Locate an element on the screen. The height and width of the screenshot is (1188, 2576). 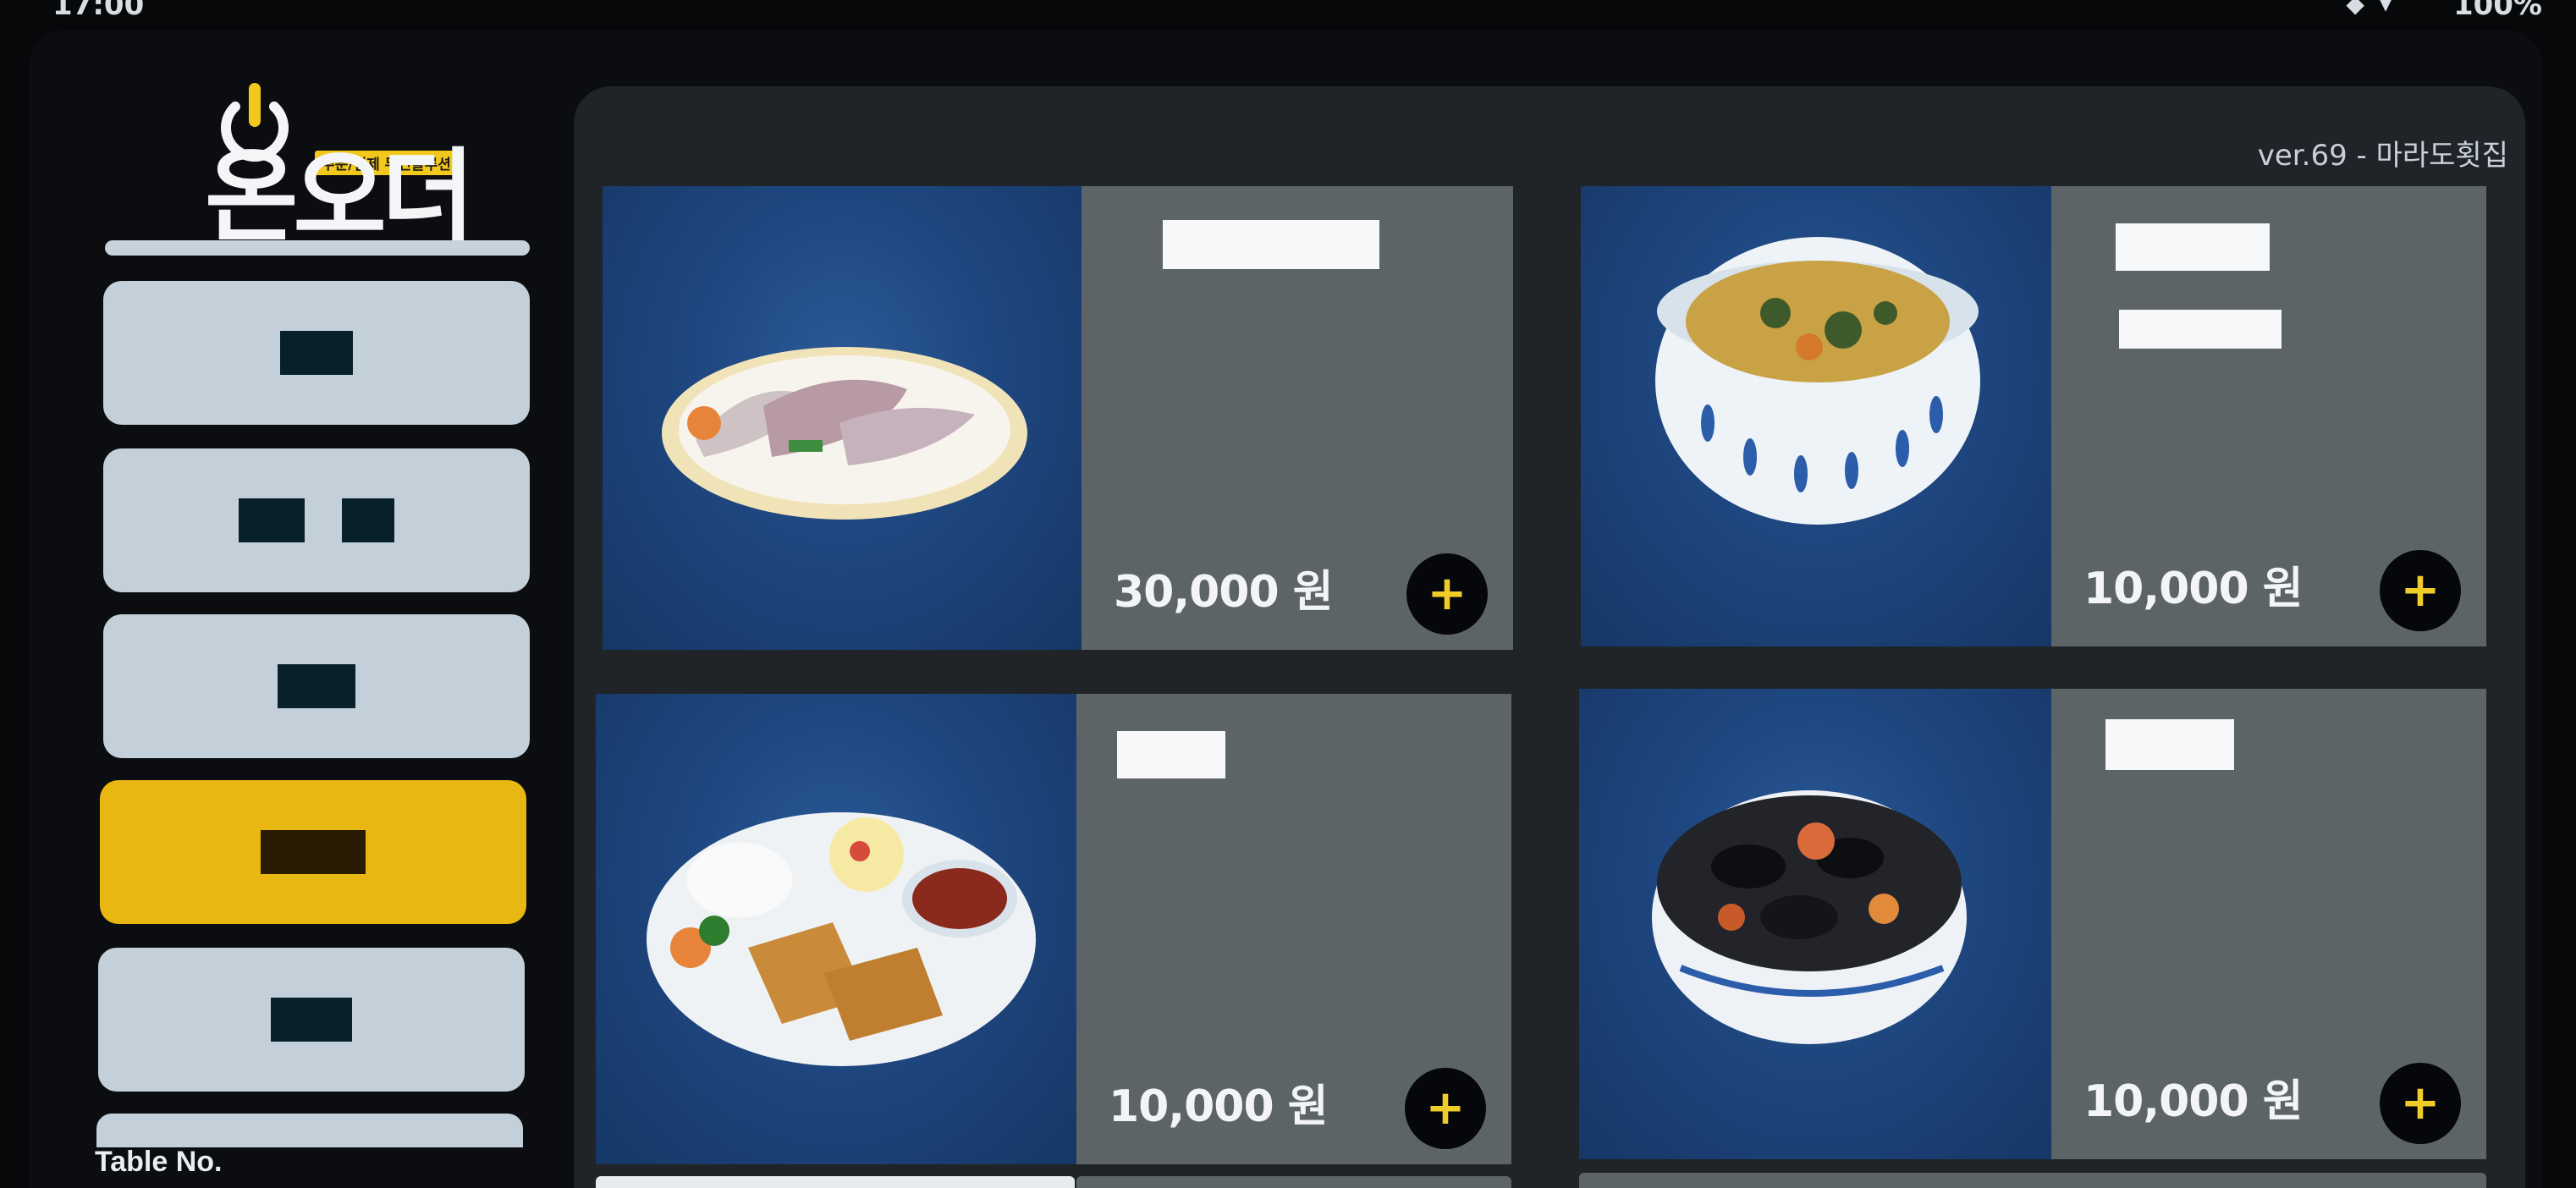
status-time: 17:00 is located at coordinates (98, 11).